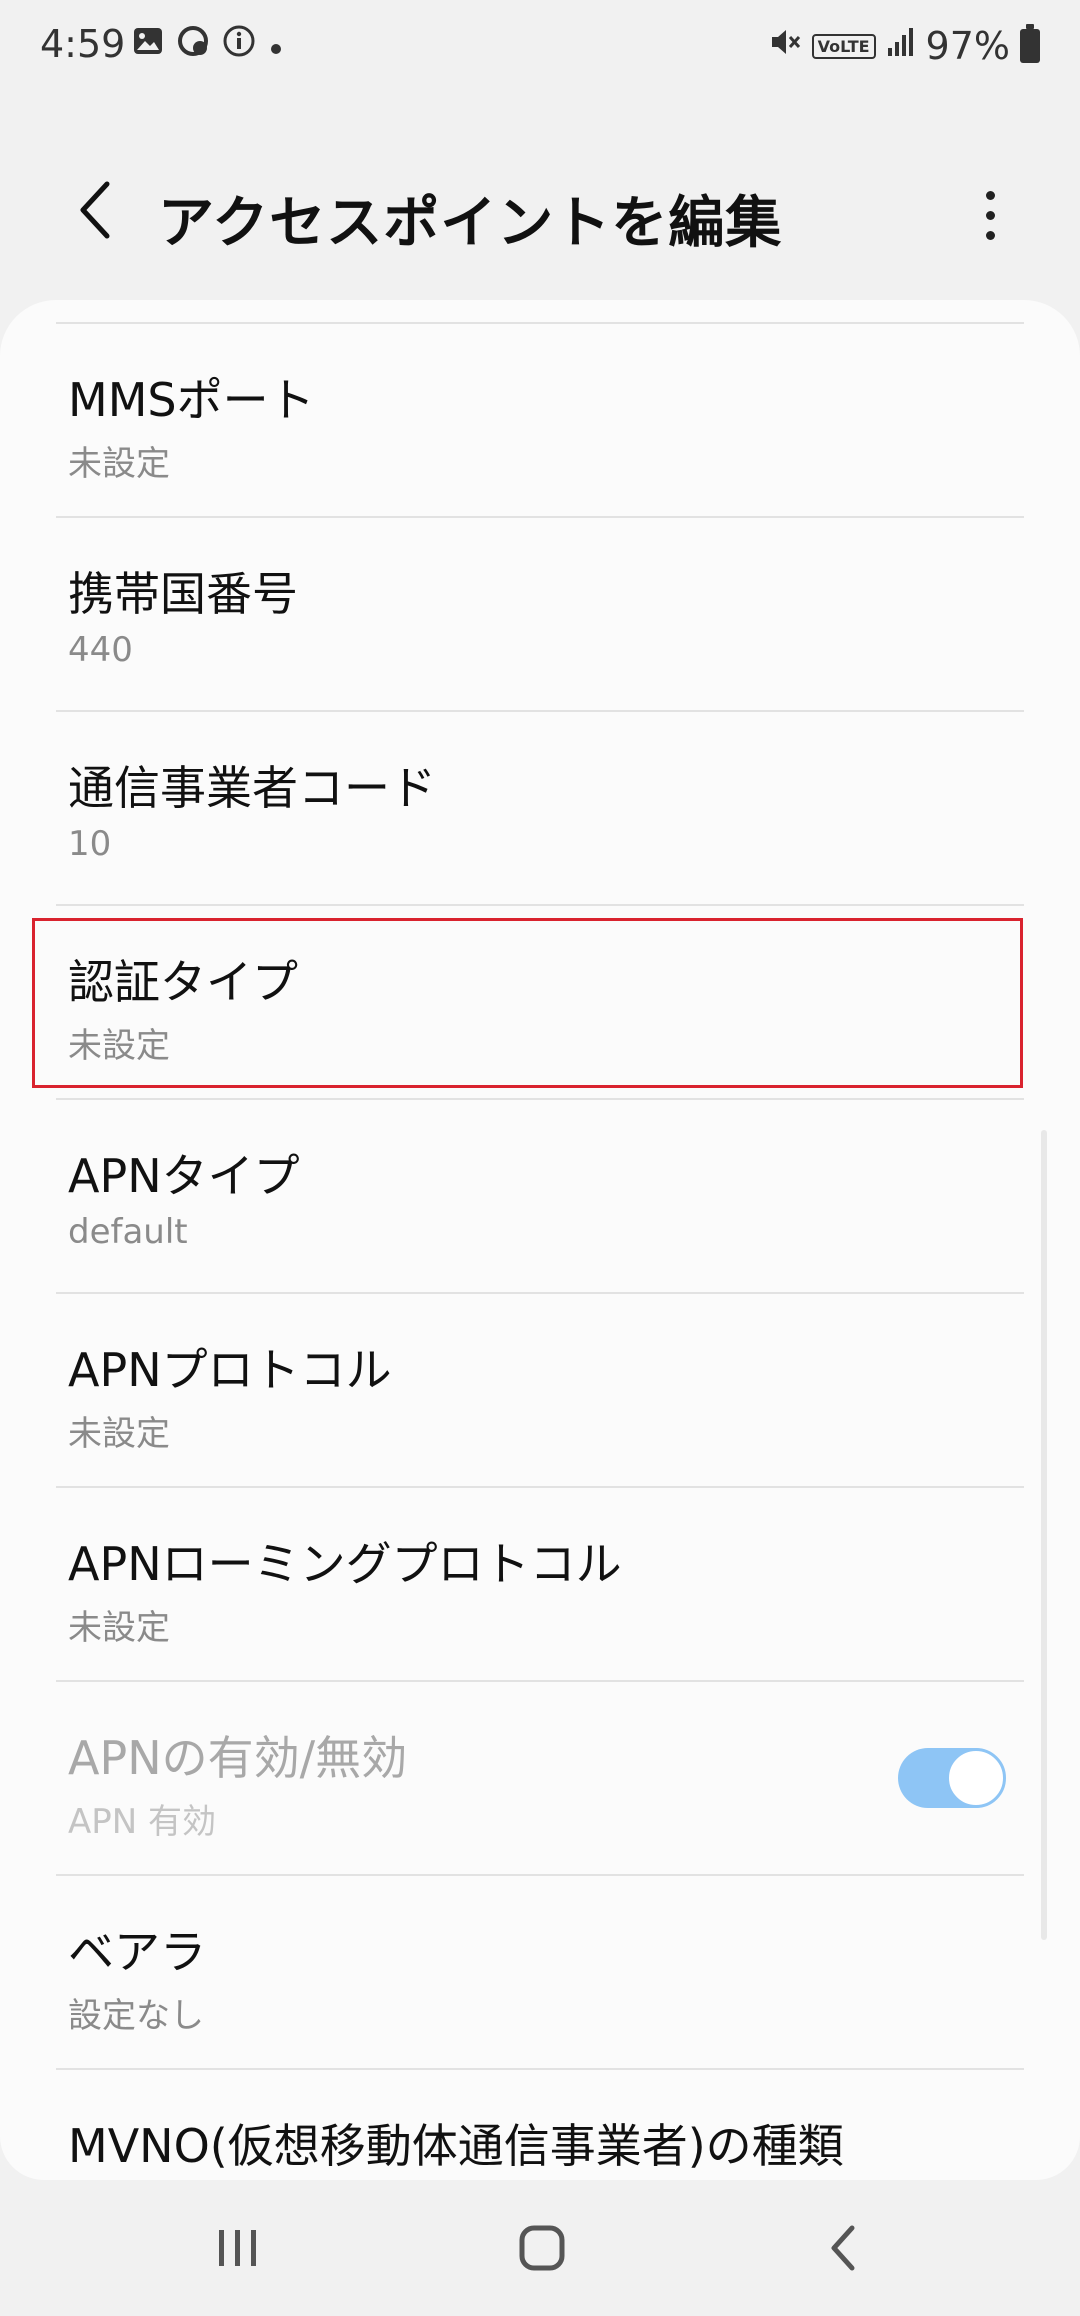 This screenshot has width=1080, height=2316. Describe the element at coordinates (137, 1952) in the screenshot. I see `setting-title: ベアラ` at that location.